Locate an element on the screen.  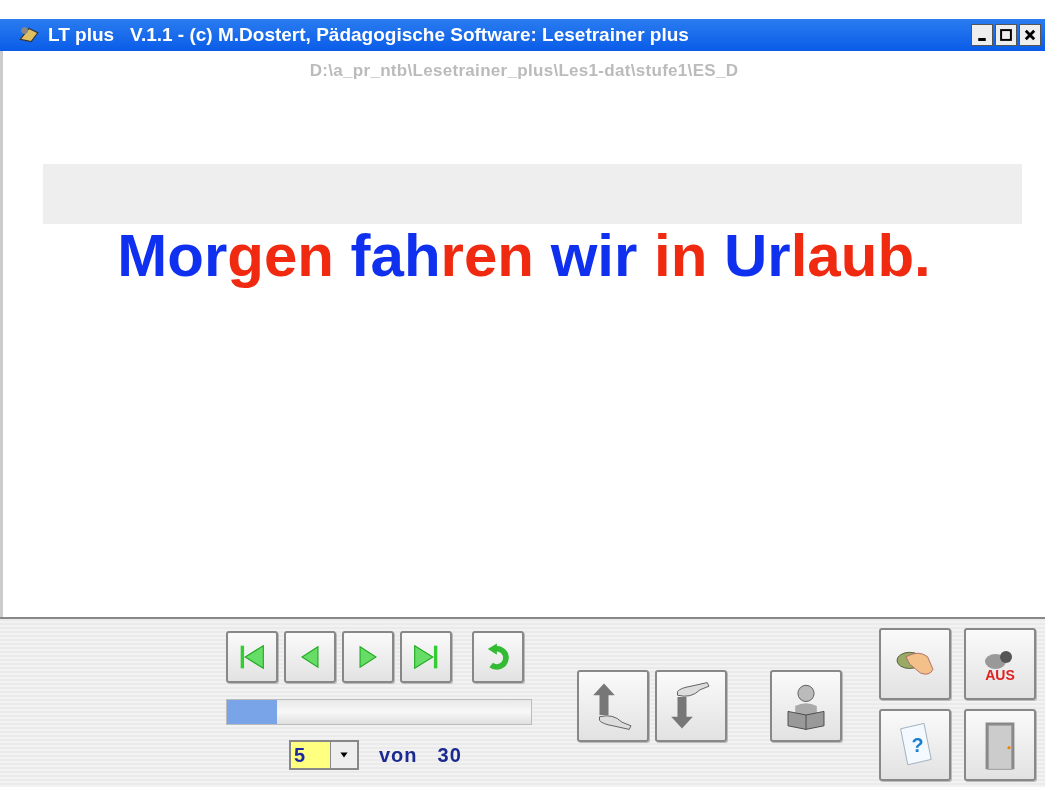
syllable: Mor is located at coordinates (172, 256).